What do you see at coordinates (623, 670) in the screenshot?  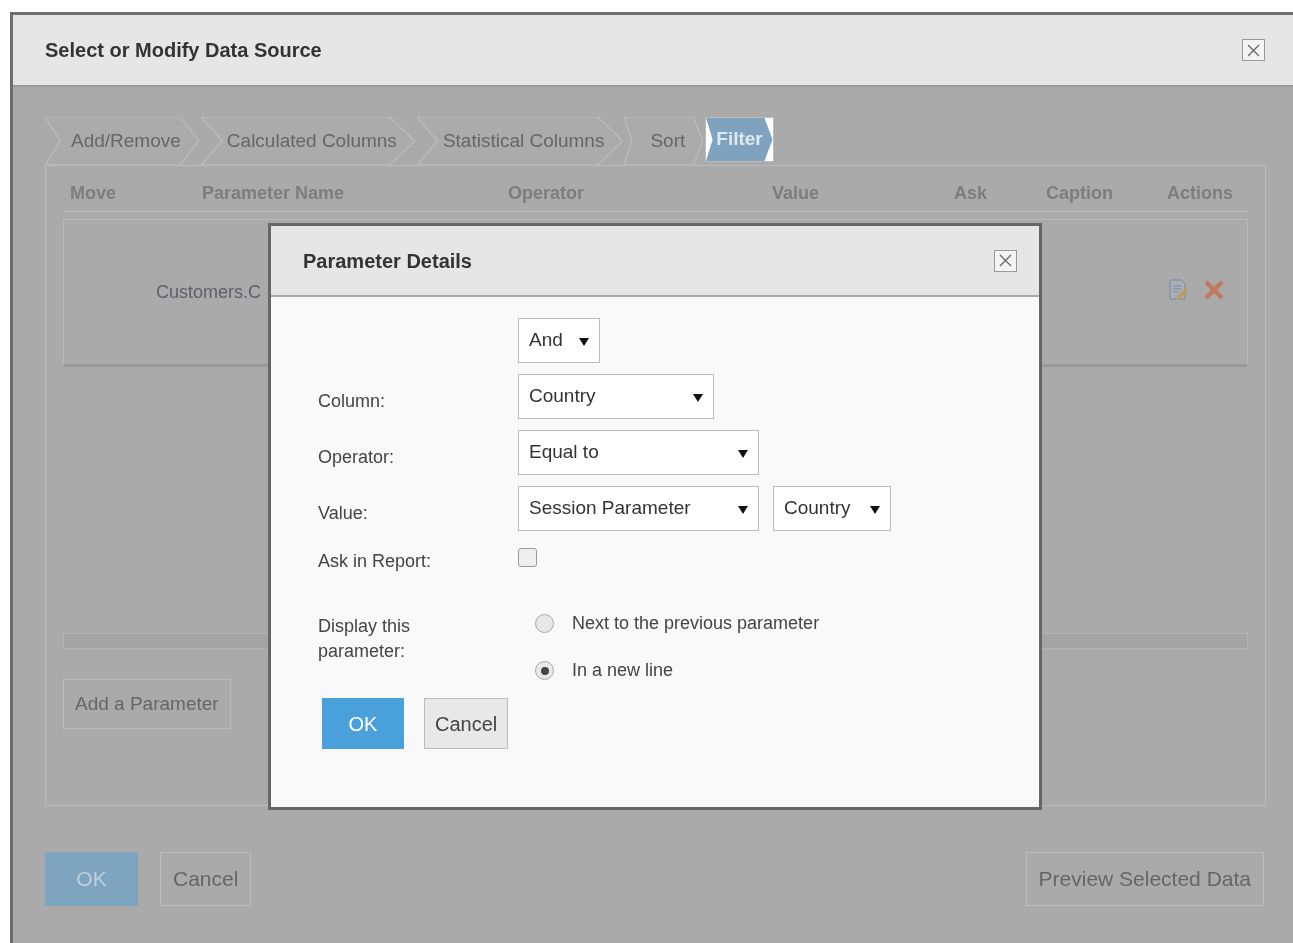 I see `radio-label: In a new line` at bounding box center [623, 670].